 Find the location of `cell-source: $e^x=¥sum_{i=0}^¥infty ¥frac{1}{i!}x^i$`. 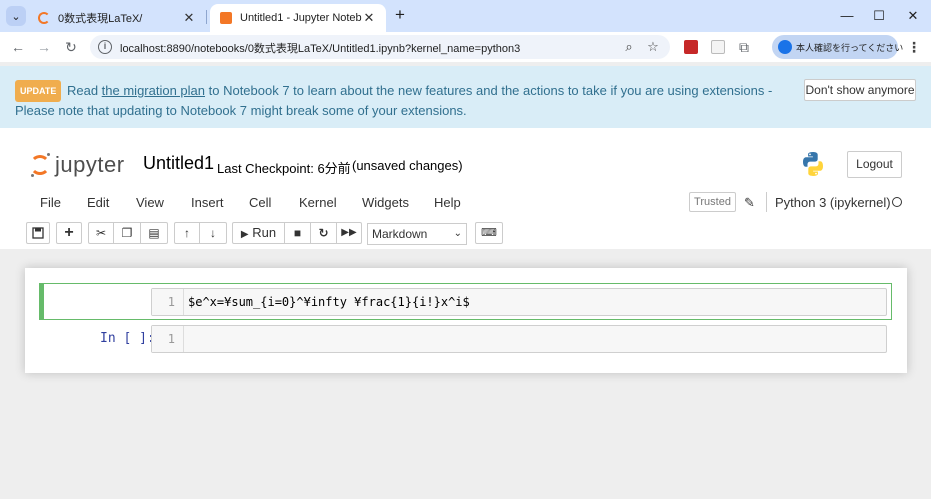

cell-source: $e^x=¥sum_{i=0}^¥infty ¥frac{1}{i!}x^i$ is located at coordinates (329, 302).